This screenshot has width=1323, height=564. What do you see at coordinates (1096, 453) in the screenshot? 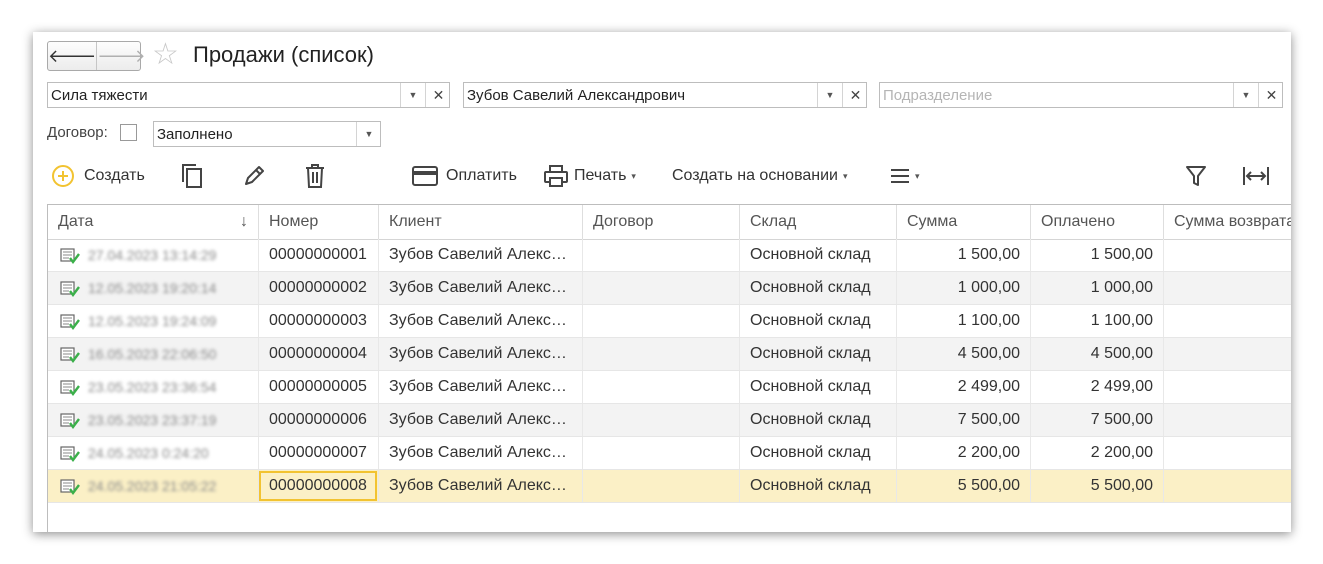
I see `cell-paid: 2 200,00` at bounding box center [1096, 453].